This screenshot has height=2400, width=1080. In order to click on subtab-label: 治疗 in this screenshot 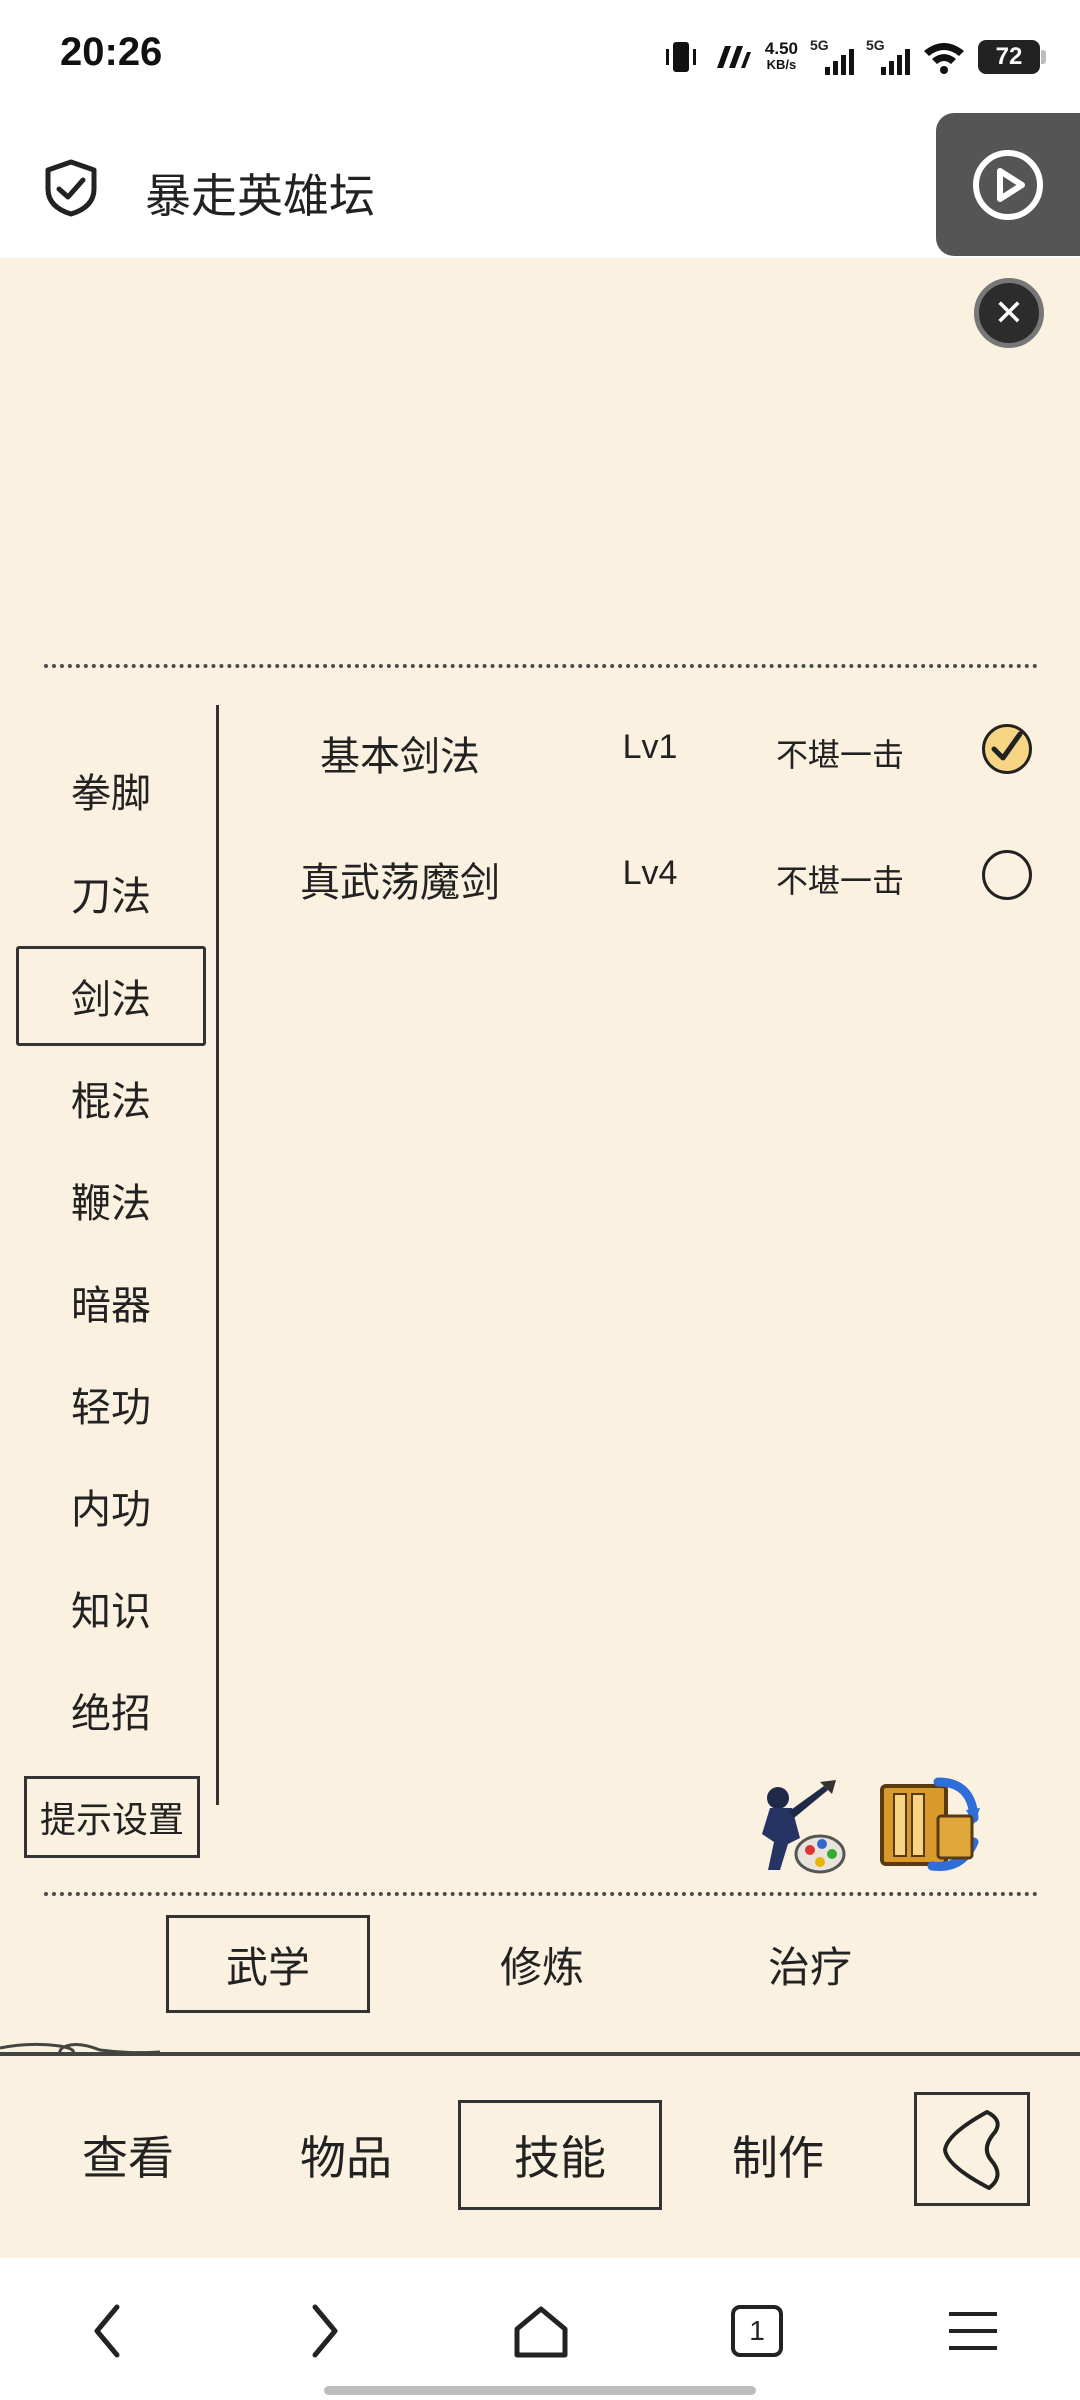, I will do `click(809, 1967)`.